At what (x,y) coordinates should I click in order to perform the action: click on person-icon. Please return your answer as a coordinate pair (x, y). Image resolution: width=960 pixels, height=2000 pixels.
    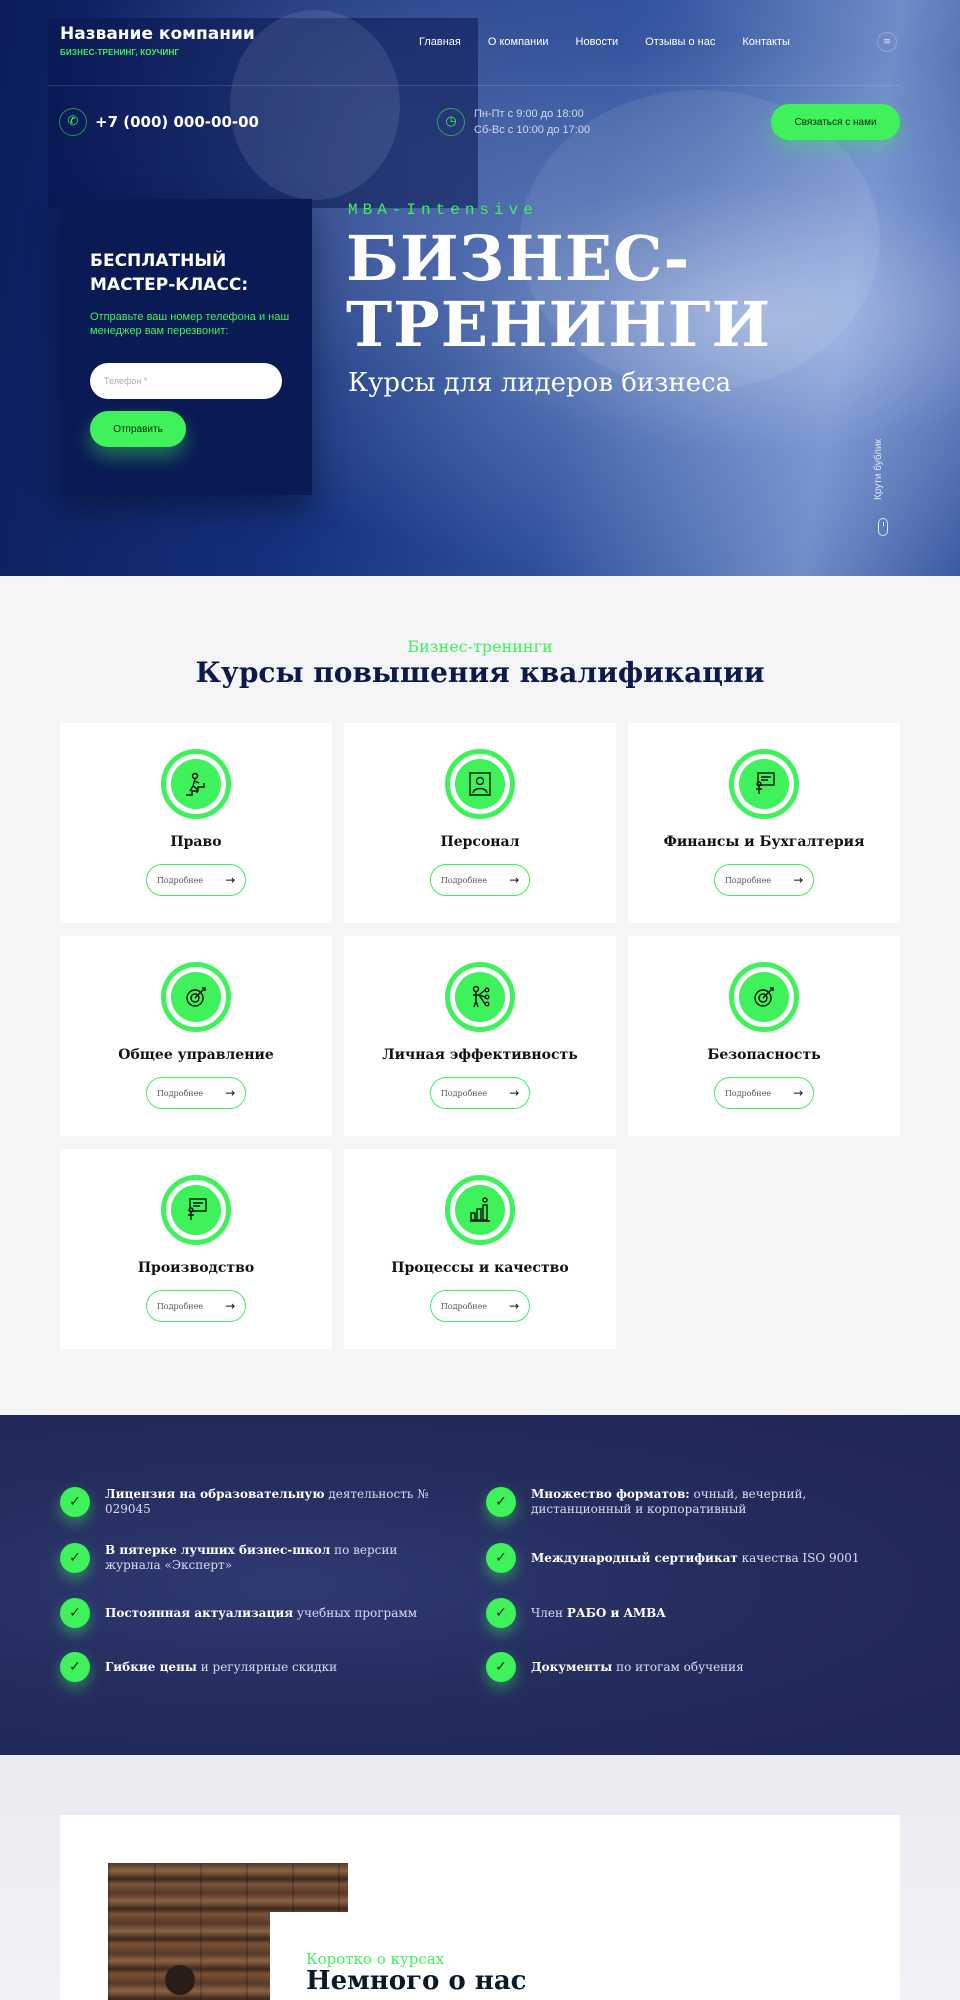
    Looking at the image, I should click on (480, 784).